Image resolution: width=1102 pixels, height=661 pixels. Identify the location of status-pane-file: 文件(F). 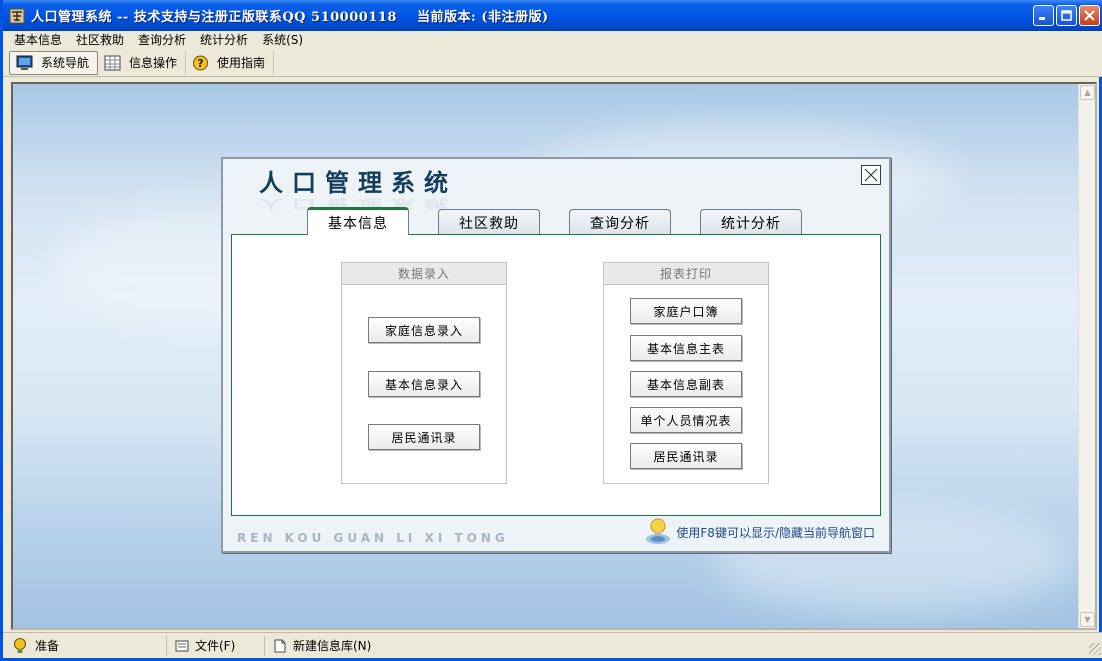
(216, 645).